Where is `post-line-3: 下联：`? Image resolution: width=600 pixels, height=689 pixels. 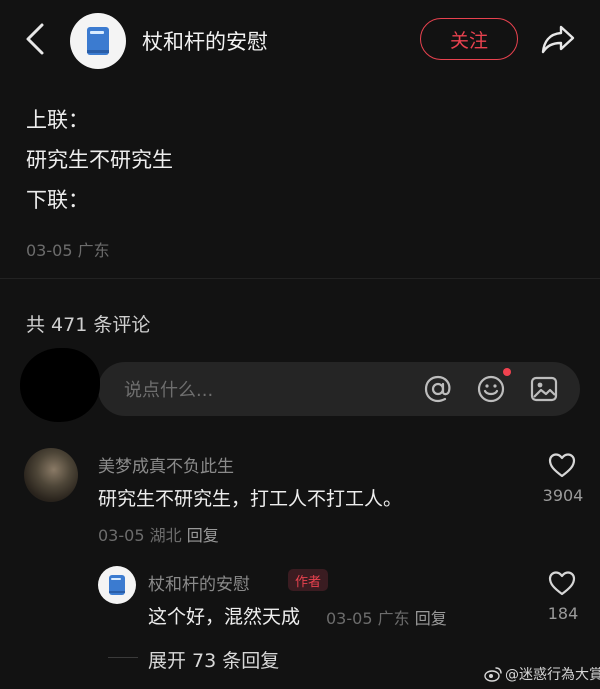 post-line-3: 下联： is located at coordinates (57, 200).